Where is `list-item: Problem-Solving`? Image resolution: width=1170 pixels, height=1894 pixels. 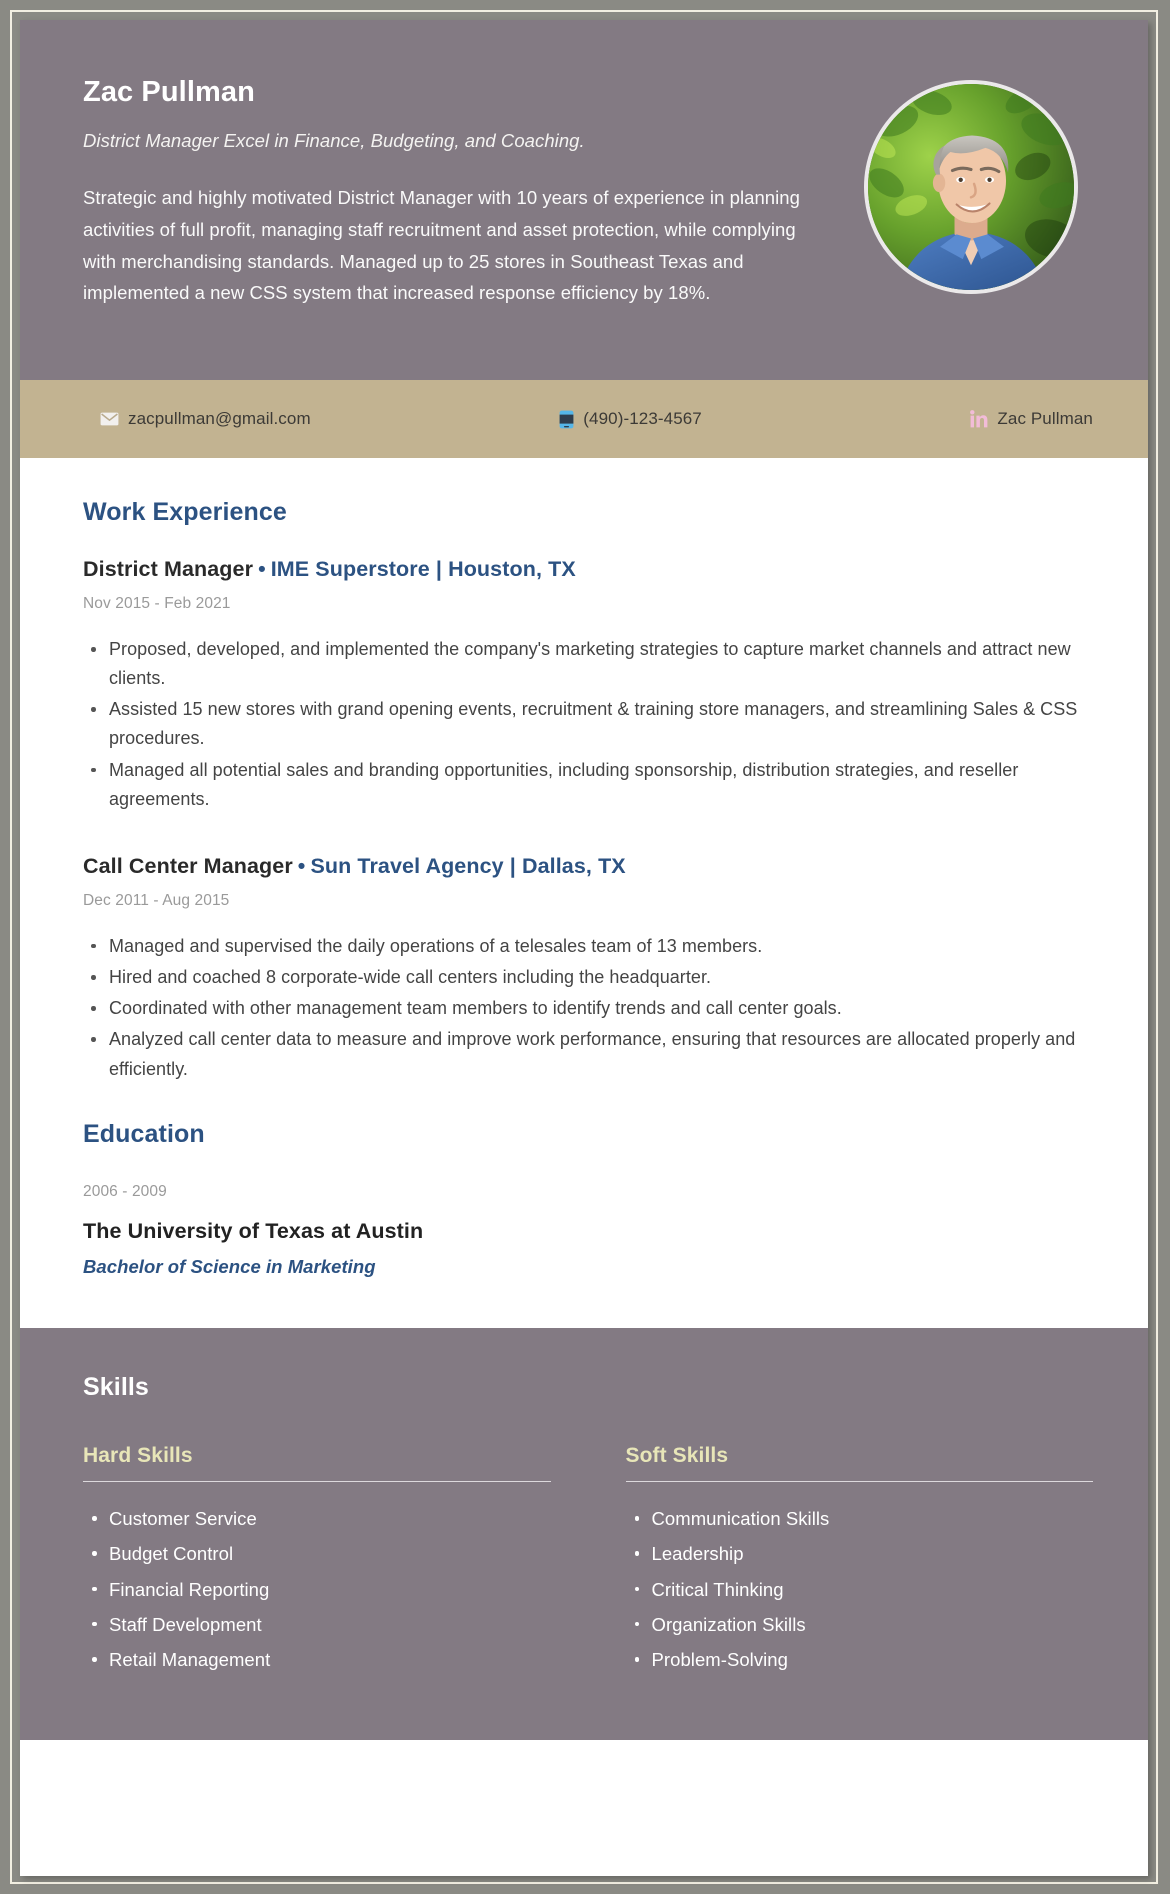 list-item: Problem-Solving is located at coordinates (860, 1659).